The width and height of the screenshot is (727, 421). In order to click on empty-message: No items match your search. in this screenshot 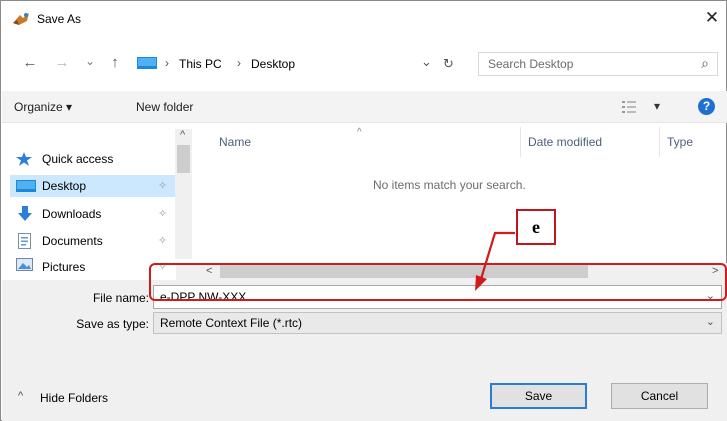, I will do `click(449, 185)`.